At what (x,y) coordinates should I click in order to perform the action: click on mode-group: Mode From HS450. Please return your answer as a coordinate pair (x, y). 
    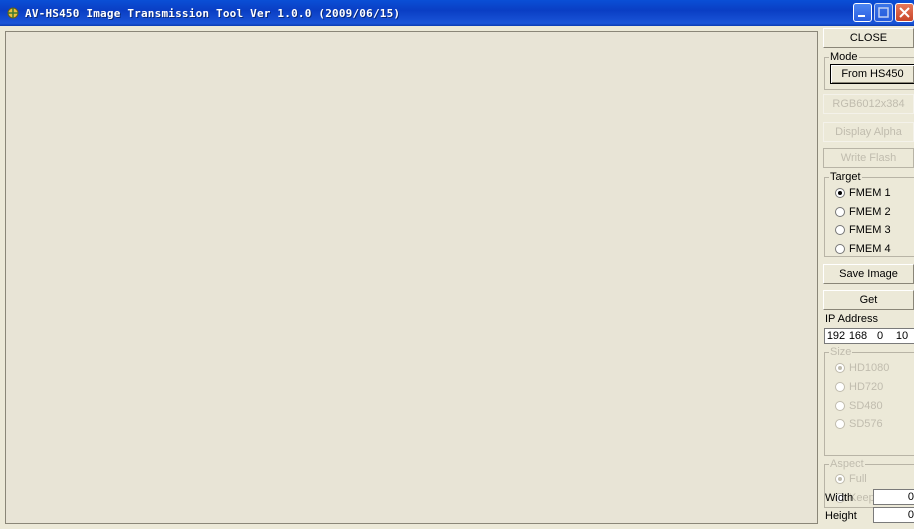
    Looking at the image, I should click on (869, 70).